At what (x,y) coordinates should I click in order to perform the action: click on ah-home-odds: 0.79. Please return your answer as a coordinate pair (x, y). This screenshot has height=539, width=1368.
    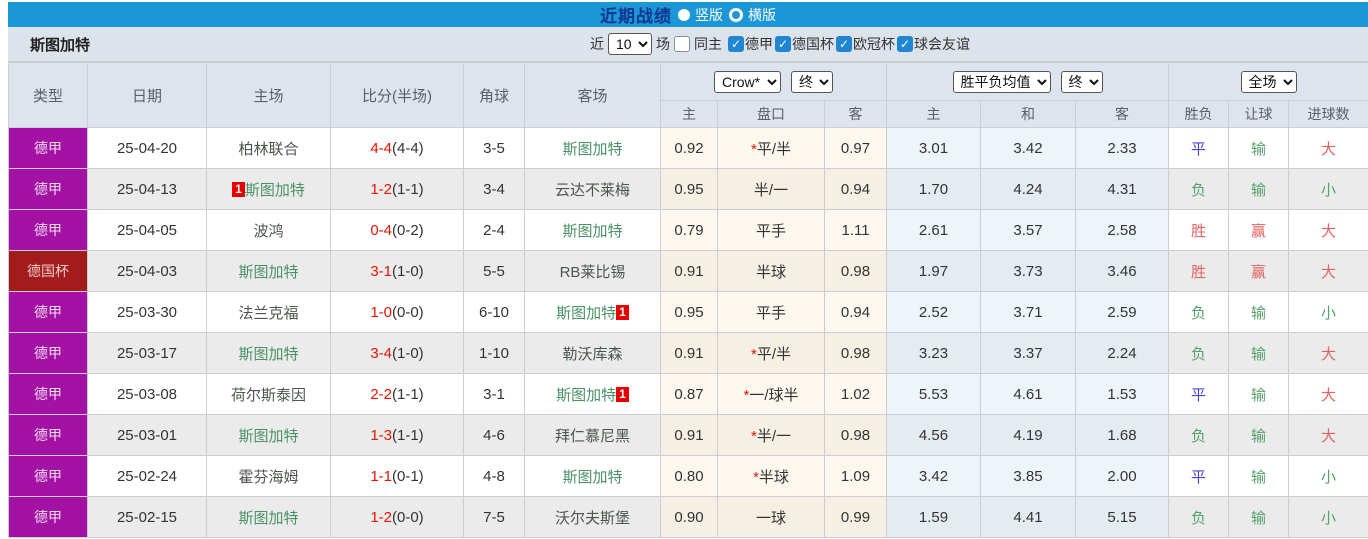
    Looking at the image, I should click on (689, 230).